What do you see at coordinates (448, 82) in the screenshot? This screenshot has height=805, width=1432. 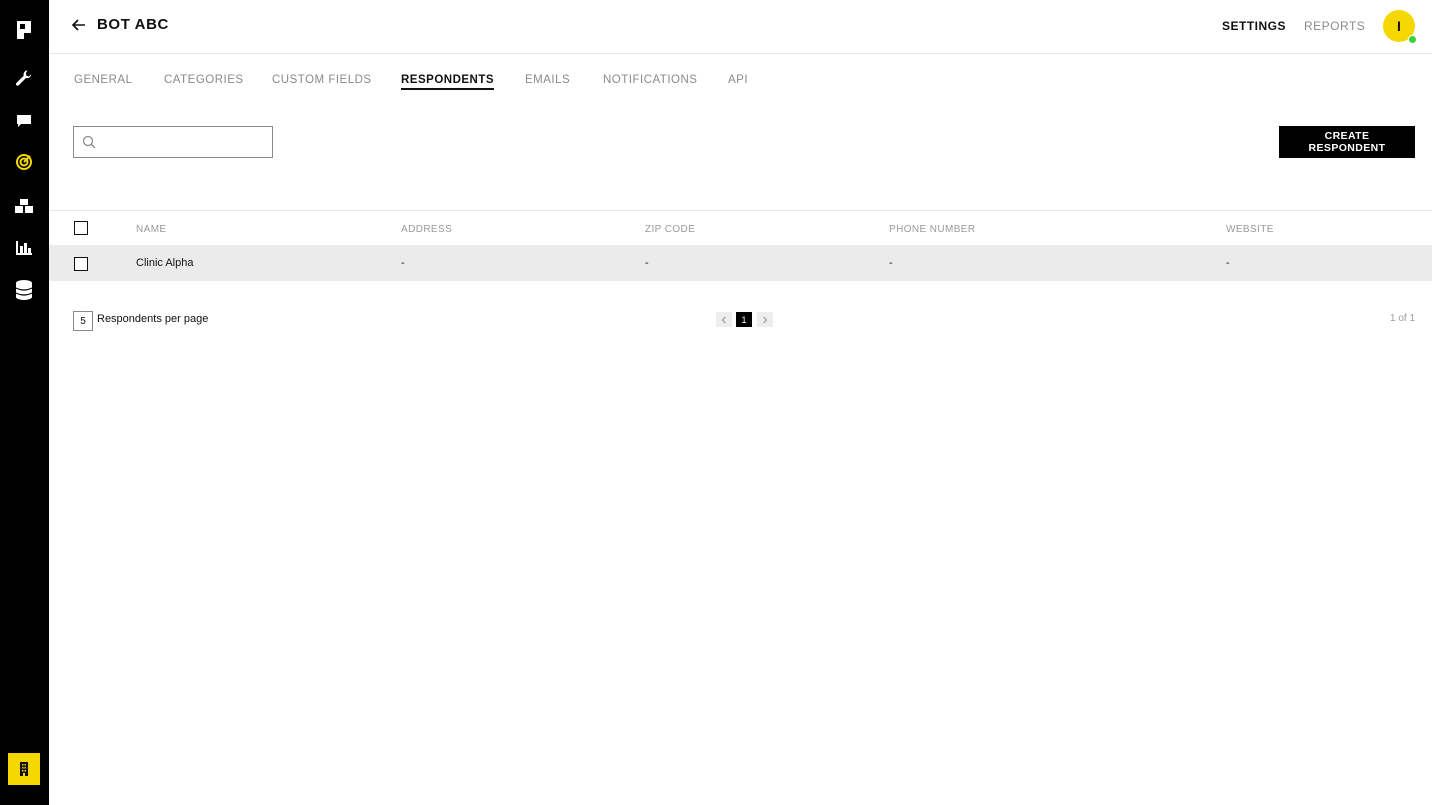 I see `tab-respondents: RESPONDENTS` at bounding box center [448, 82].